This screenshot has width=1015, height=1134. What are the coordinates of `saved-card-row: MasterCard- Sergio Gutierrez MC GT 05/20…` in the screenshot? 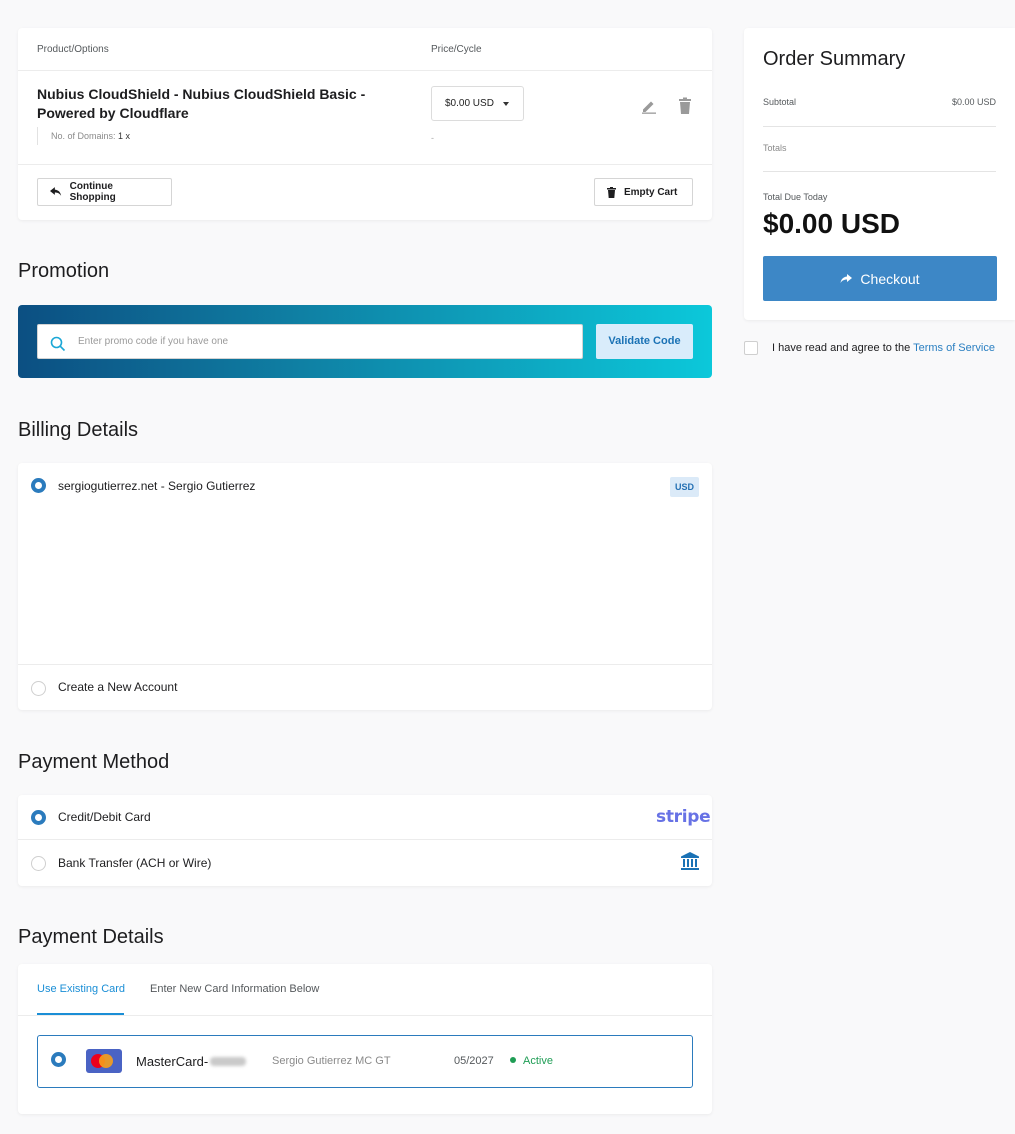 It's located at (365, 1061).